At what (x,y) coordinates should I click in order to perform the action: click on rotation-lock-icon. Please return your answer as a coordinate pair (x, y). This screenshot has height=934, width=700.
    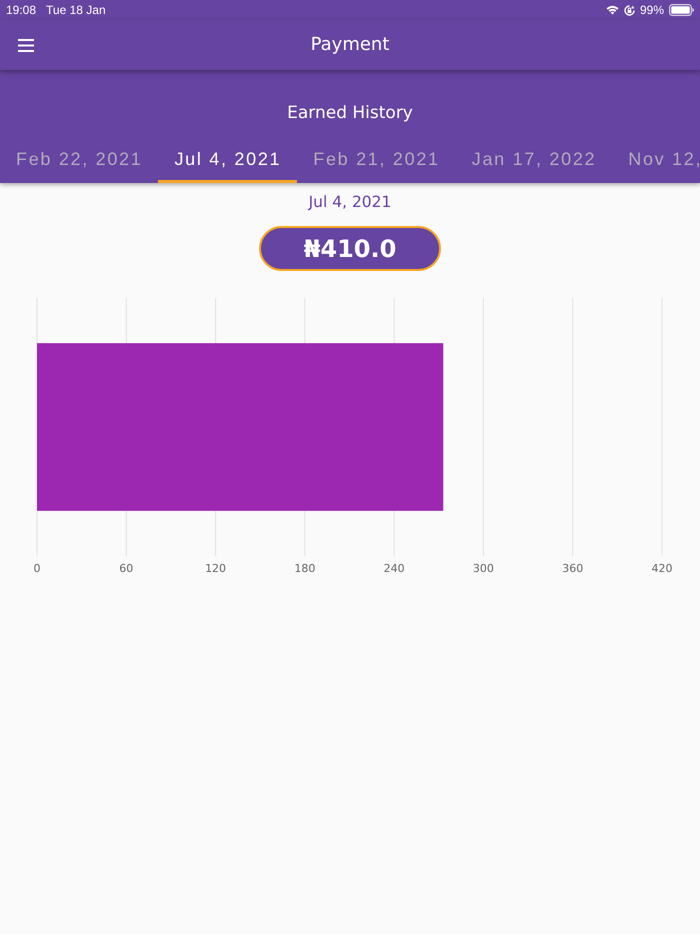
    Looking at the image, I should click on (629, 10).